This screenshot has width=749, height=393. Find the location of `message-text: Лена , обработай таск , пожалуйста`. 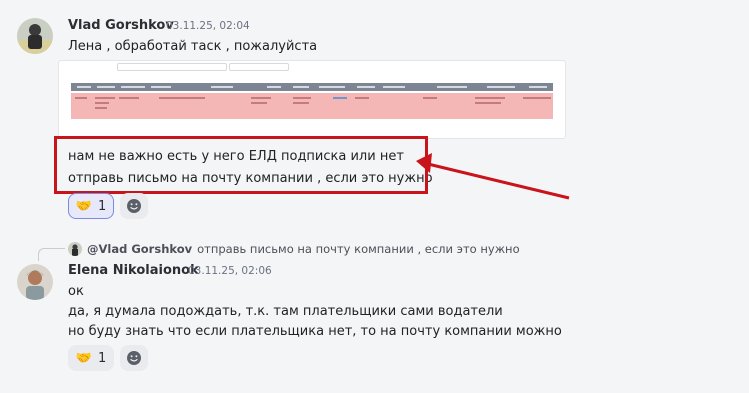

message-text: Лена , обработай таск , пожалуйста is located at coordinates (193, 46).